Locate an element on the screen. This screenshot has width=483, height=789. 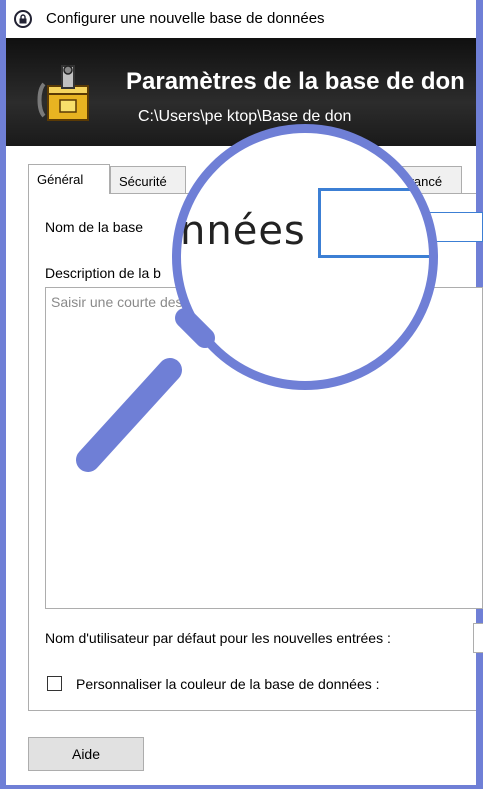
db-name-input is located at coordinates (400, 227).